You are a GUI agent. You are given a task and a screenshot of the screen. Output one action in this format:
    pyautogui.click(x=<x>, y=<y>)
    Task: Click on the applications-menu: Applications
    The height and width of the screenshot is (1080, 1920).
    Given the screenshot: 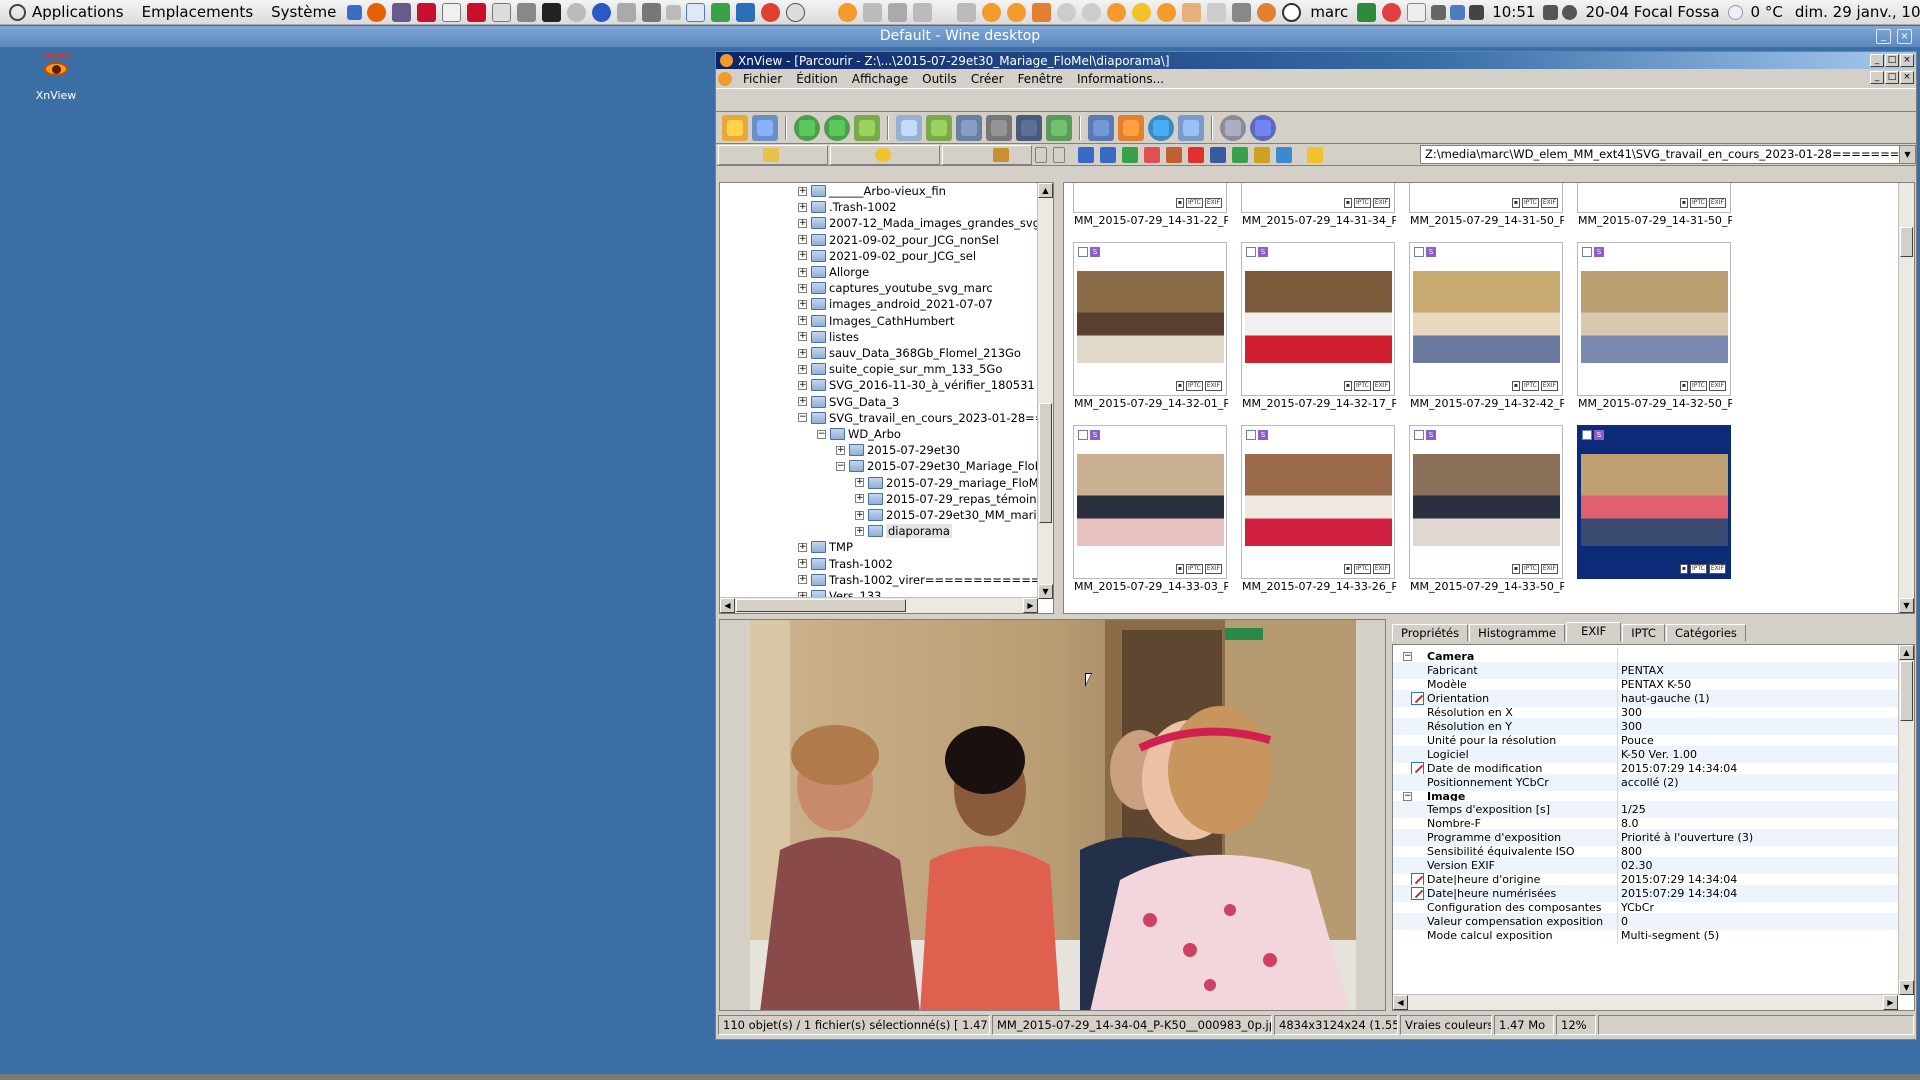 What is the action you would take?
    pyautogui.click(x=66, y=12)
    